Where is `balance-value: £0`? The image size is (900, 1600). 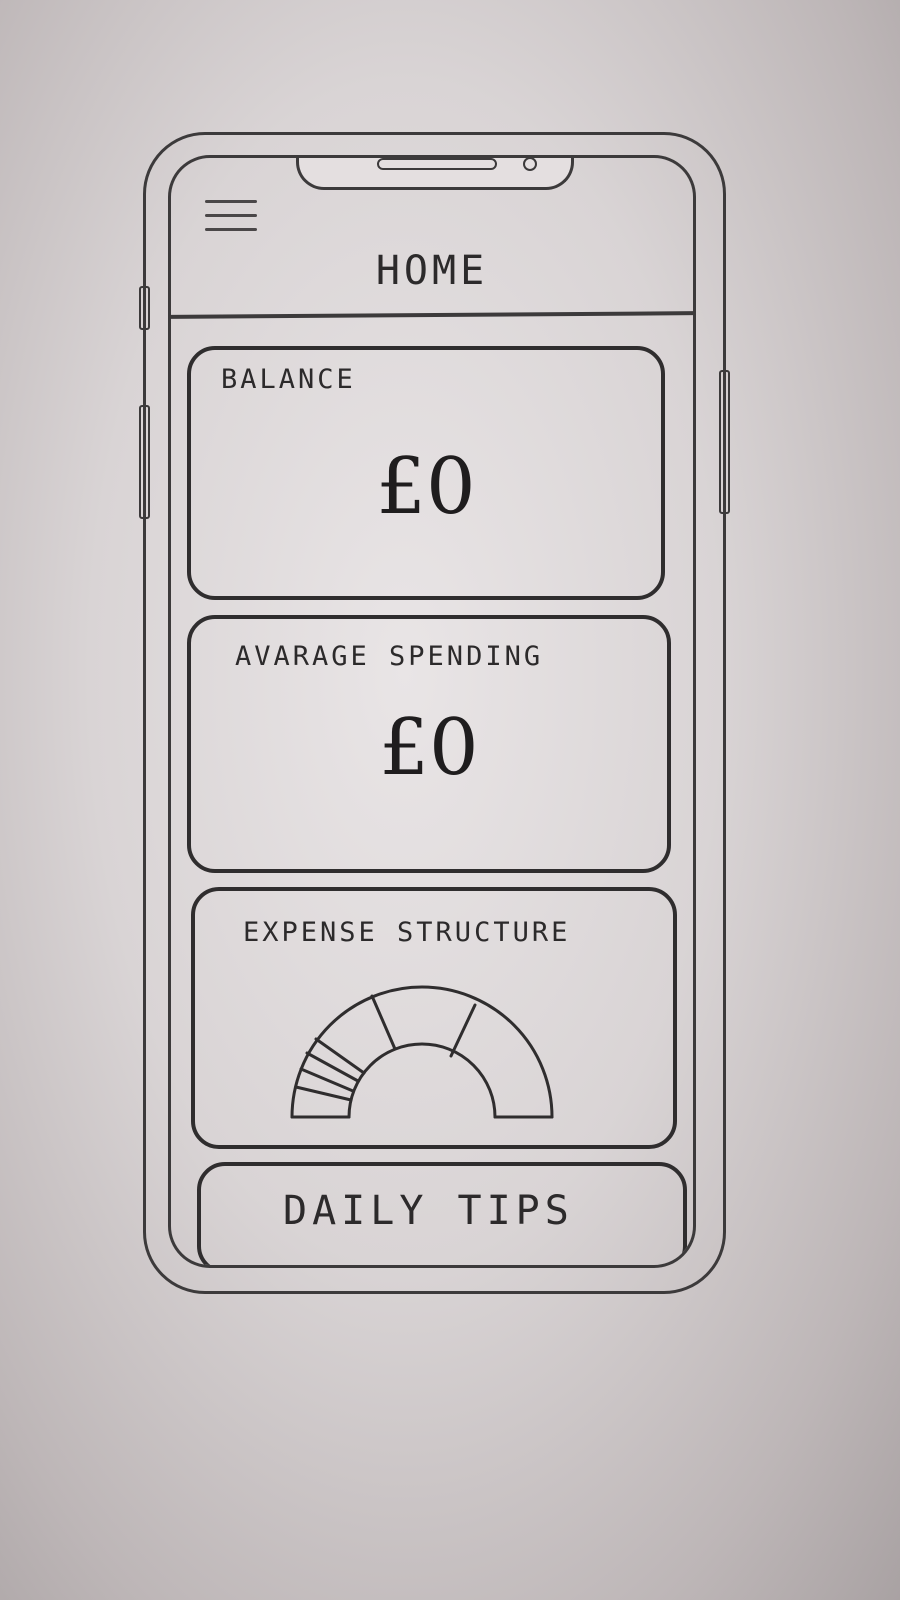
balance-value: £0 is located at coordinates (426, 487).